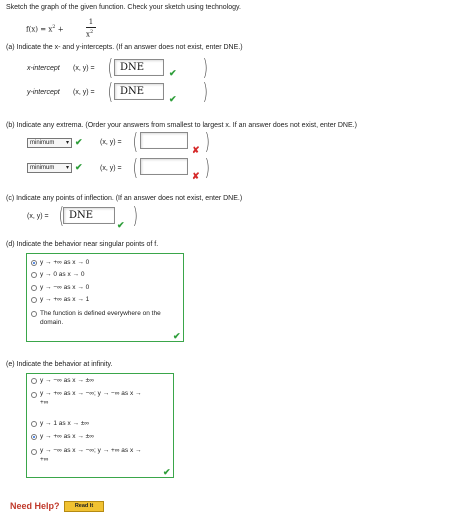 Image resolution: width=474 pixels, height=524 pixels. I want to click on extrema-type-select-1: minimum ▾, so click(49, 143).